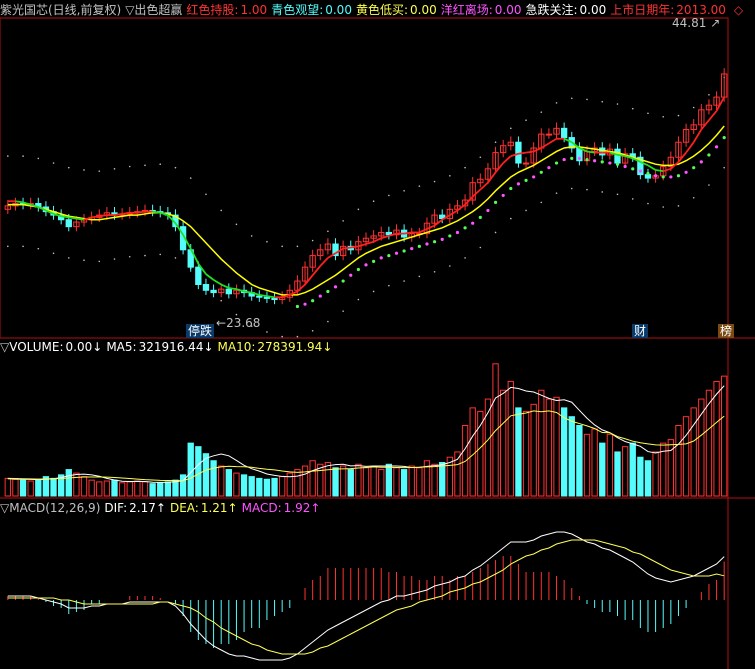  Describe the element at coordinates (297, 508) in the screenshot. I see `macd-value: 1.92` at that location.